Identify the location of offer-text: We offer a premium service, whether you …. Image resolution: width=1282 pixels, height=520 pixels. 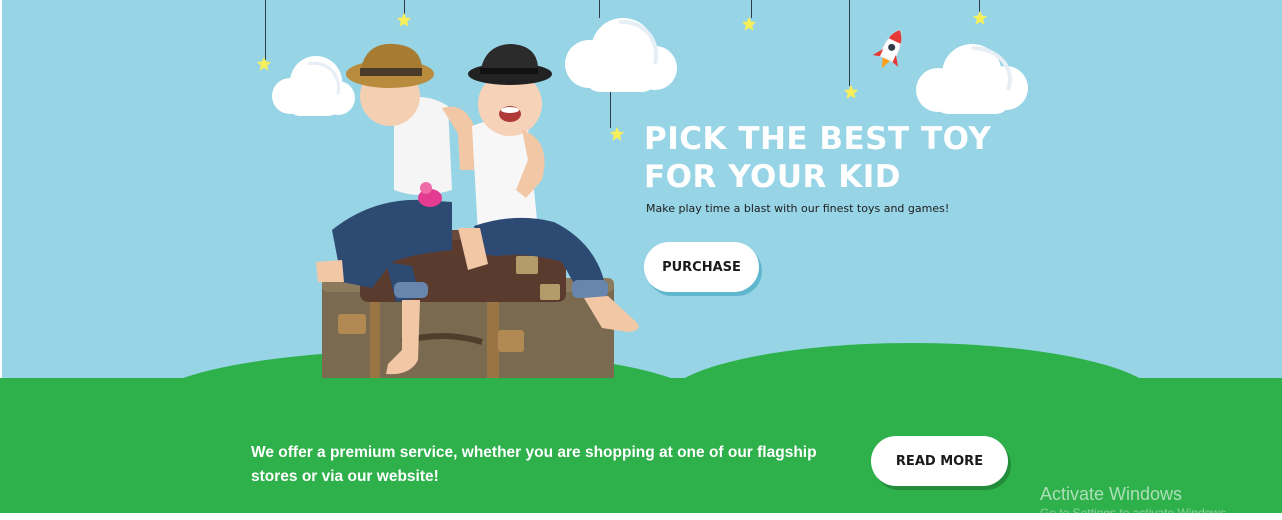
(551, 465).